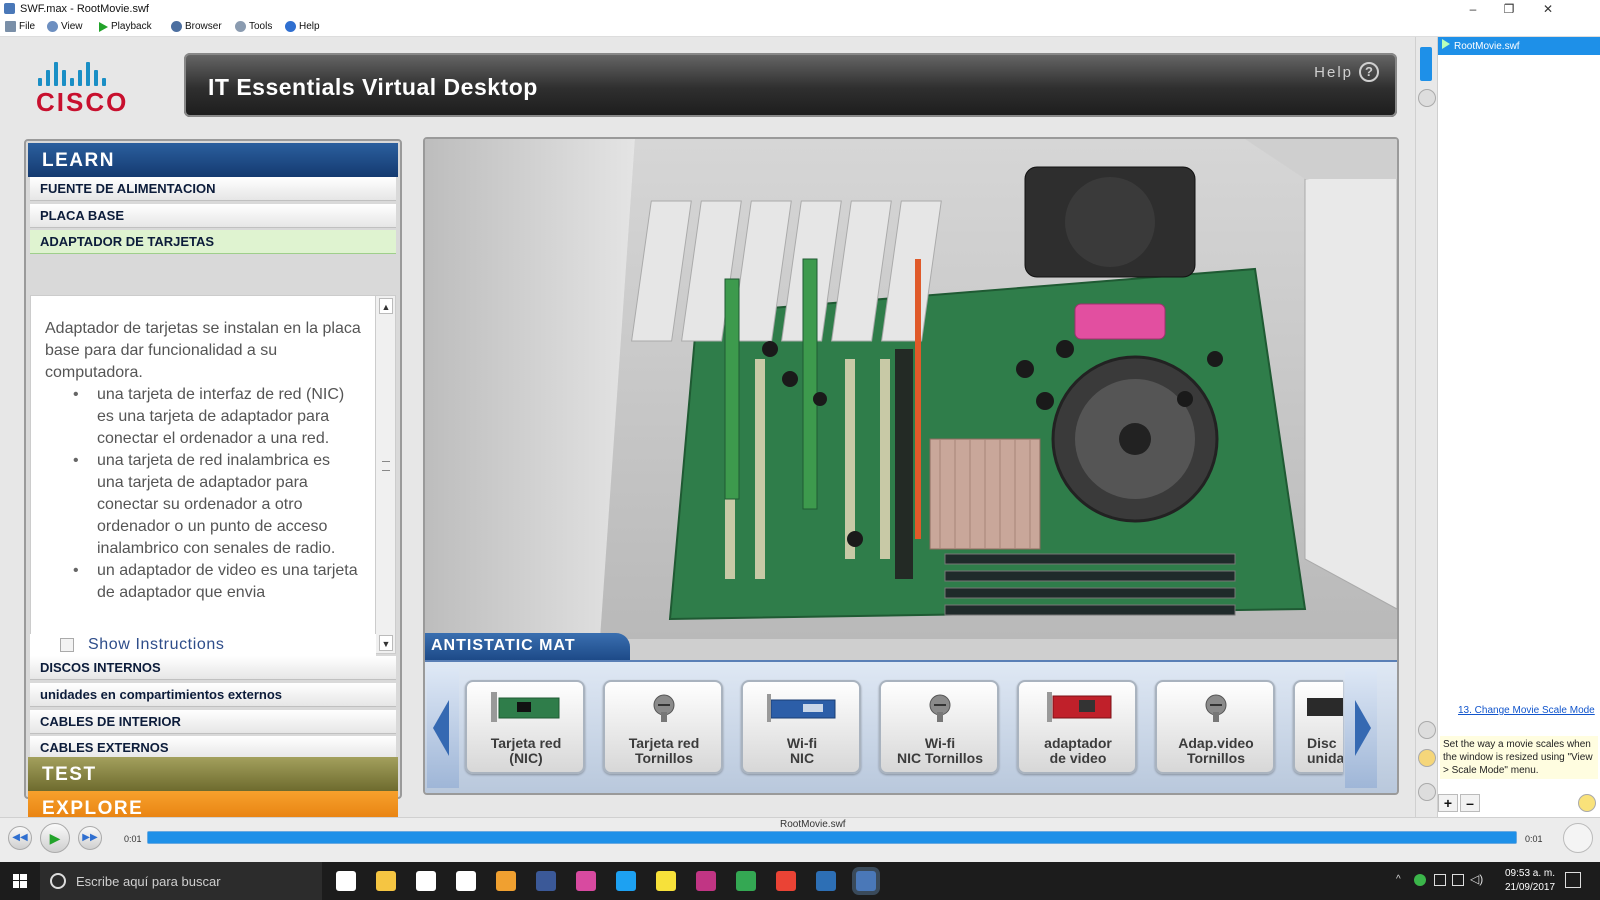 The image size is (1600, 900). I want to click on rootmovie-tab: RootMovie.swf, so click(1519, 46).